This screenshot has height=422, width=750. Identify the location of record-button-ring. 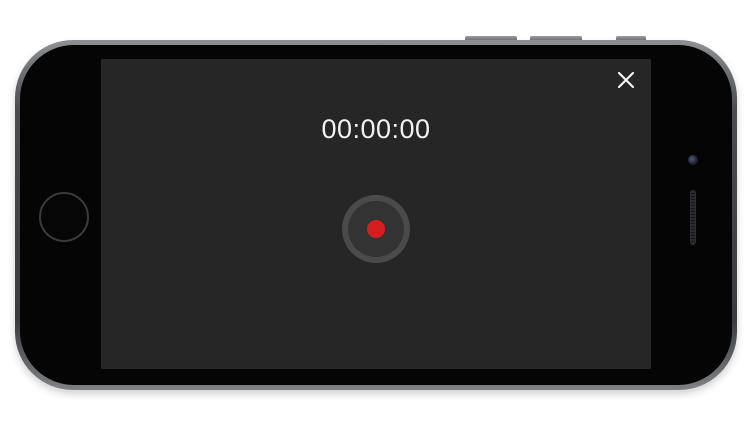
(376, 229).